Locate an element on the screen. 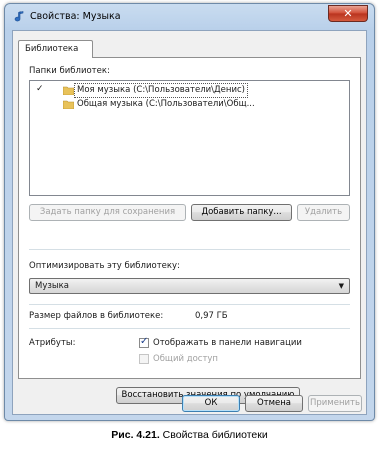 The width and height of the screenshot is (379, 450). list-item: ✓ Моя музыка (C:\Пользователи\Денис) is located at coordinates (189, 90).